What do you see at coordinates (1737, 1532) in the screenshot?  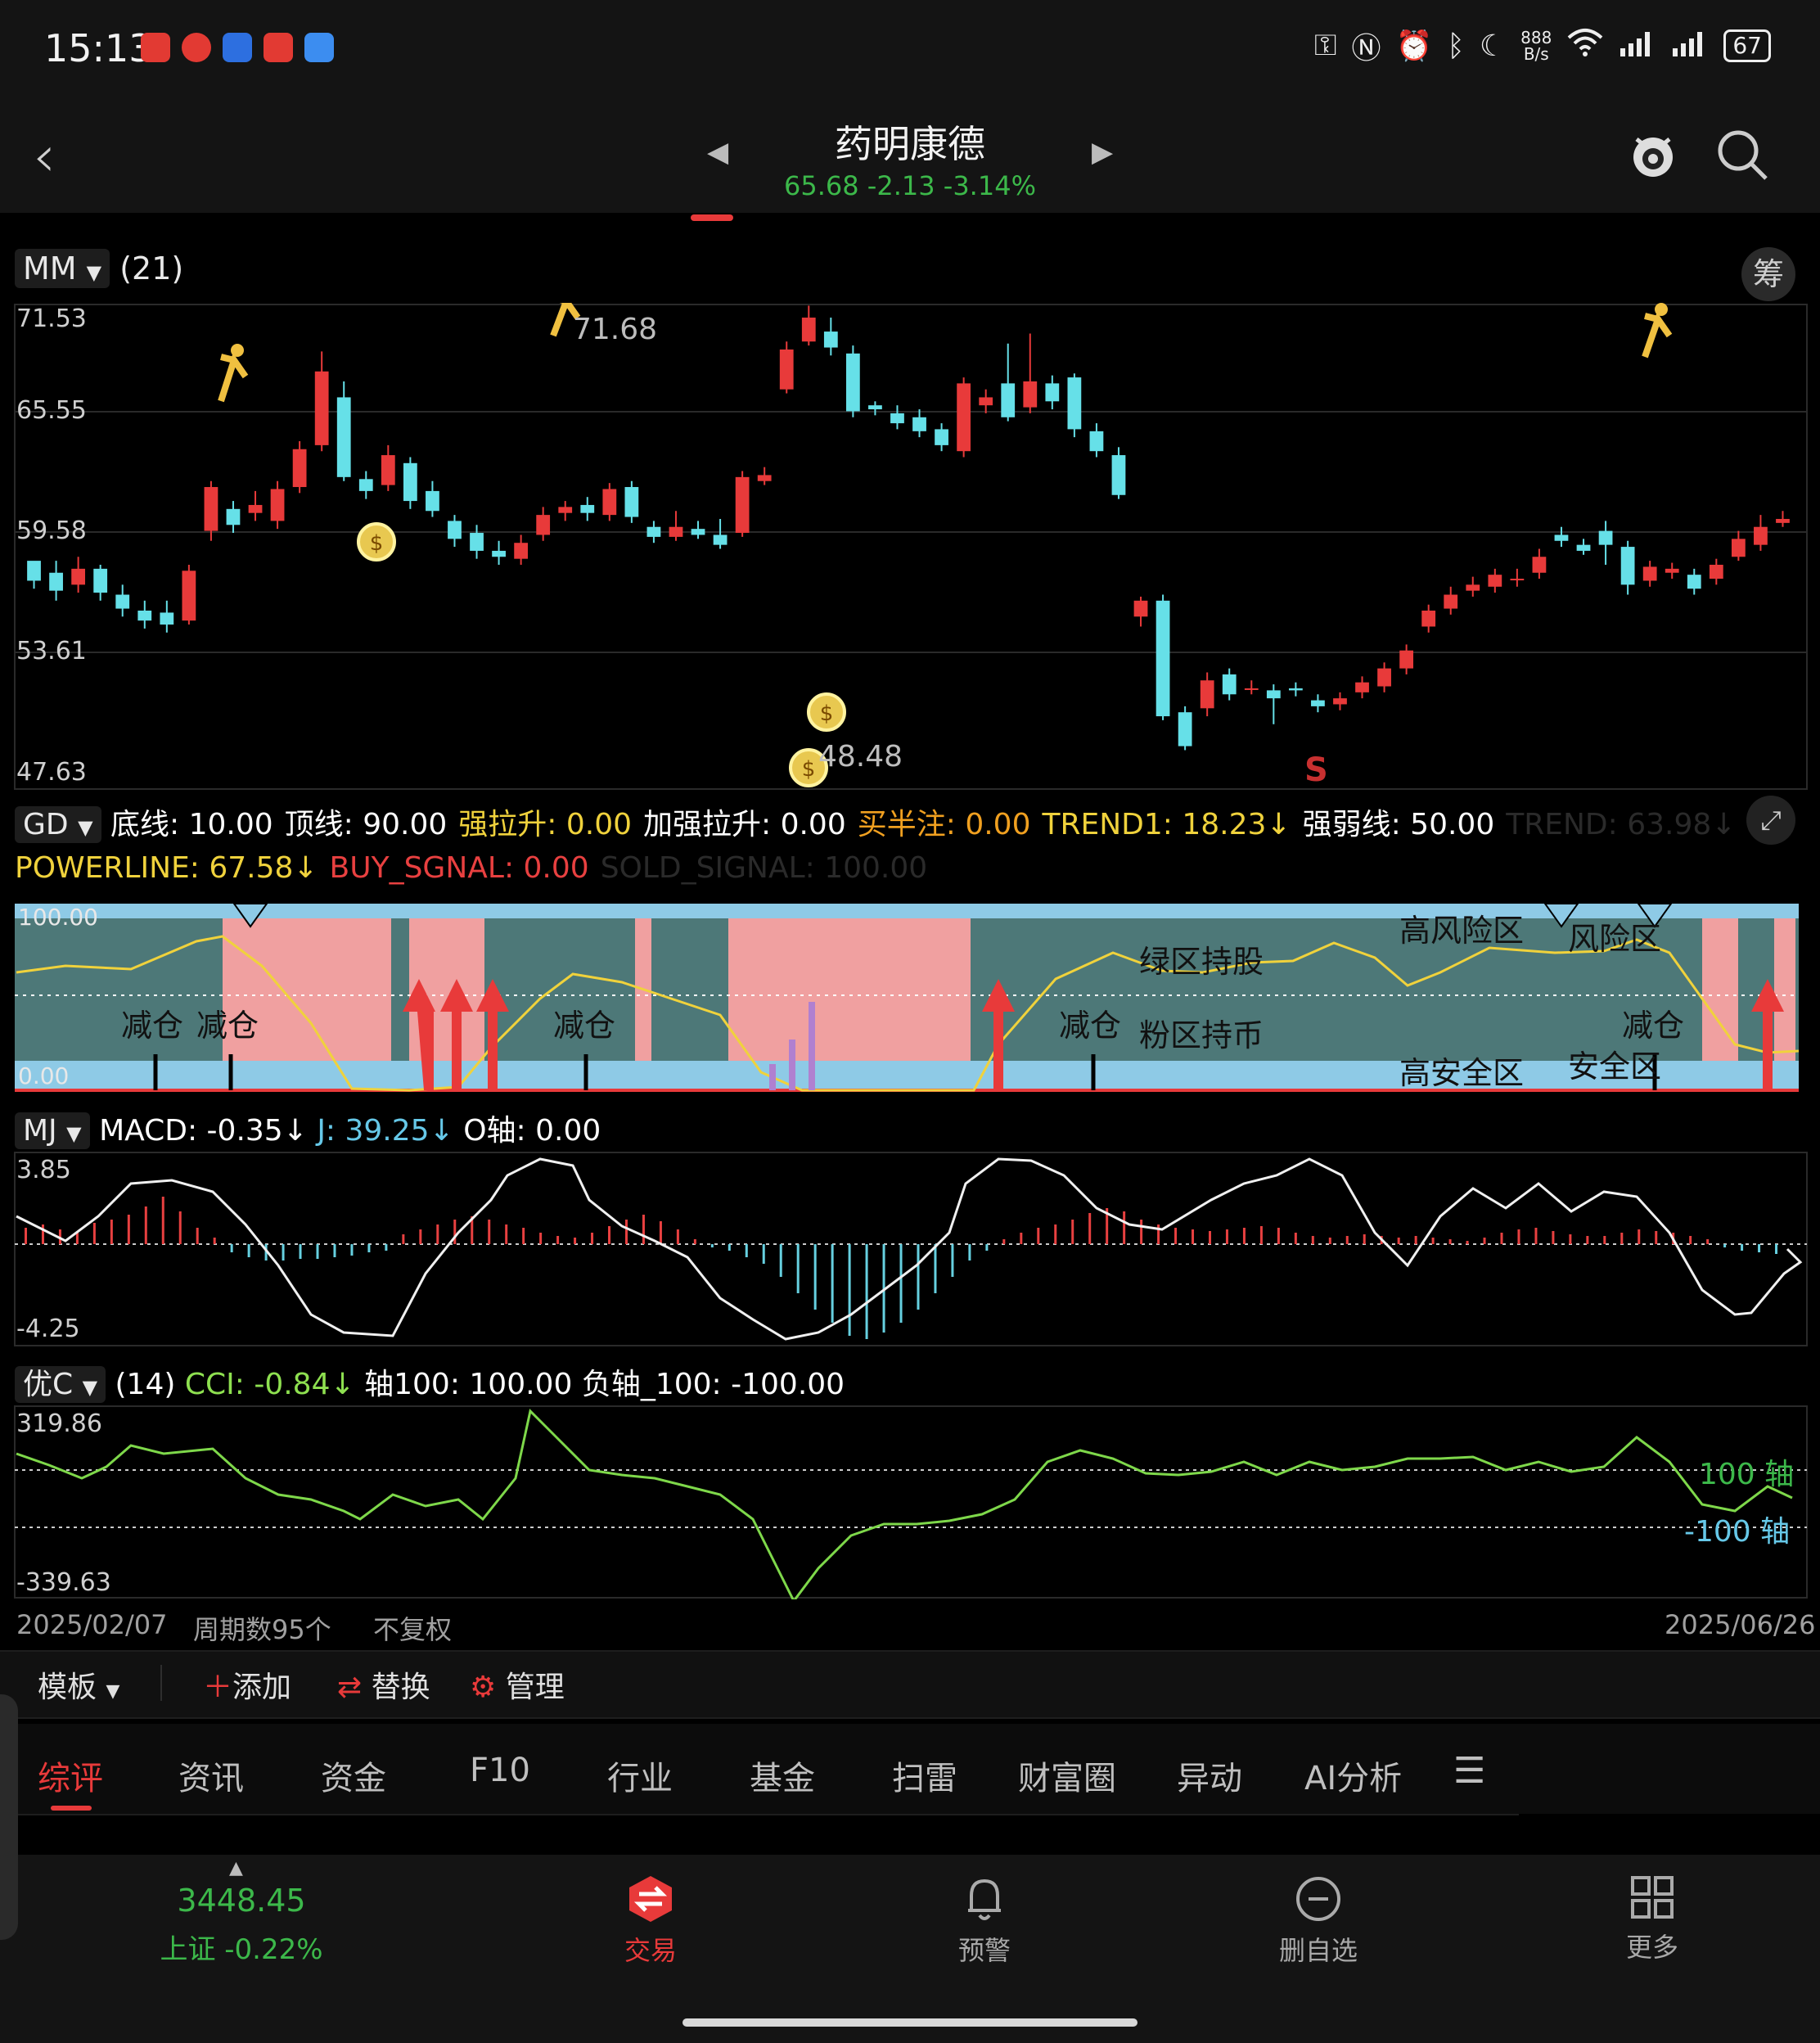 I see `cci-neg-axis-label: -100 轴` at bounding box center [1737, 1532].